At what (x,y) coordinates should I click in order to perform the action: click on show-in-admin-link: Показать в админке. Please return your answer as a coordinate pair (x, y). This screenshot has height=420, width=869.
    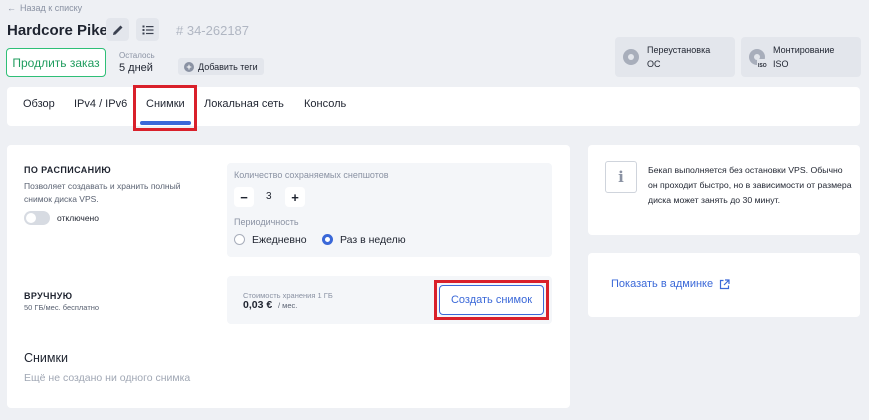
    Looking at the image, I should click on (670, 284).